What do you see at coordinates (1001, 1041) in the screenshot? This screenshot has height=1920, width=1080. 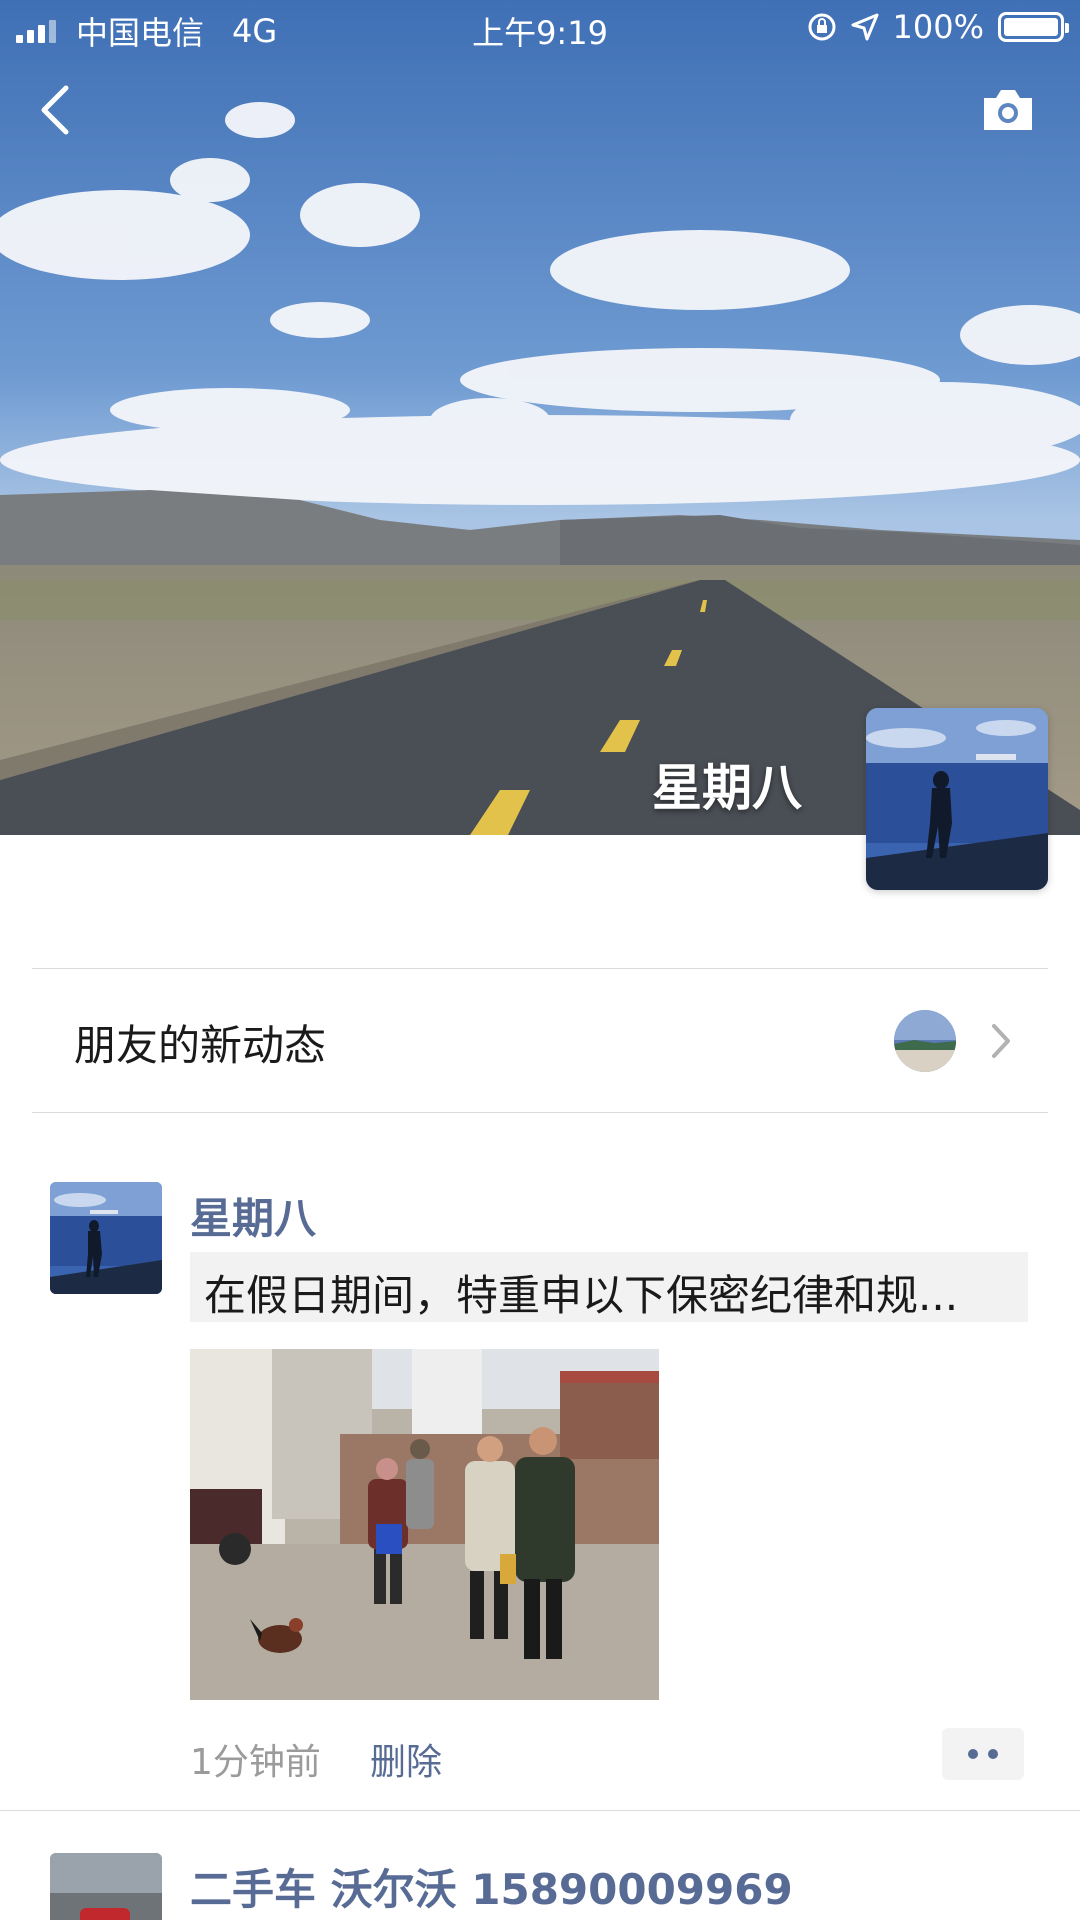 I see `chevron-right-icon` at bounding box center [1001, 1041].